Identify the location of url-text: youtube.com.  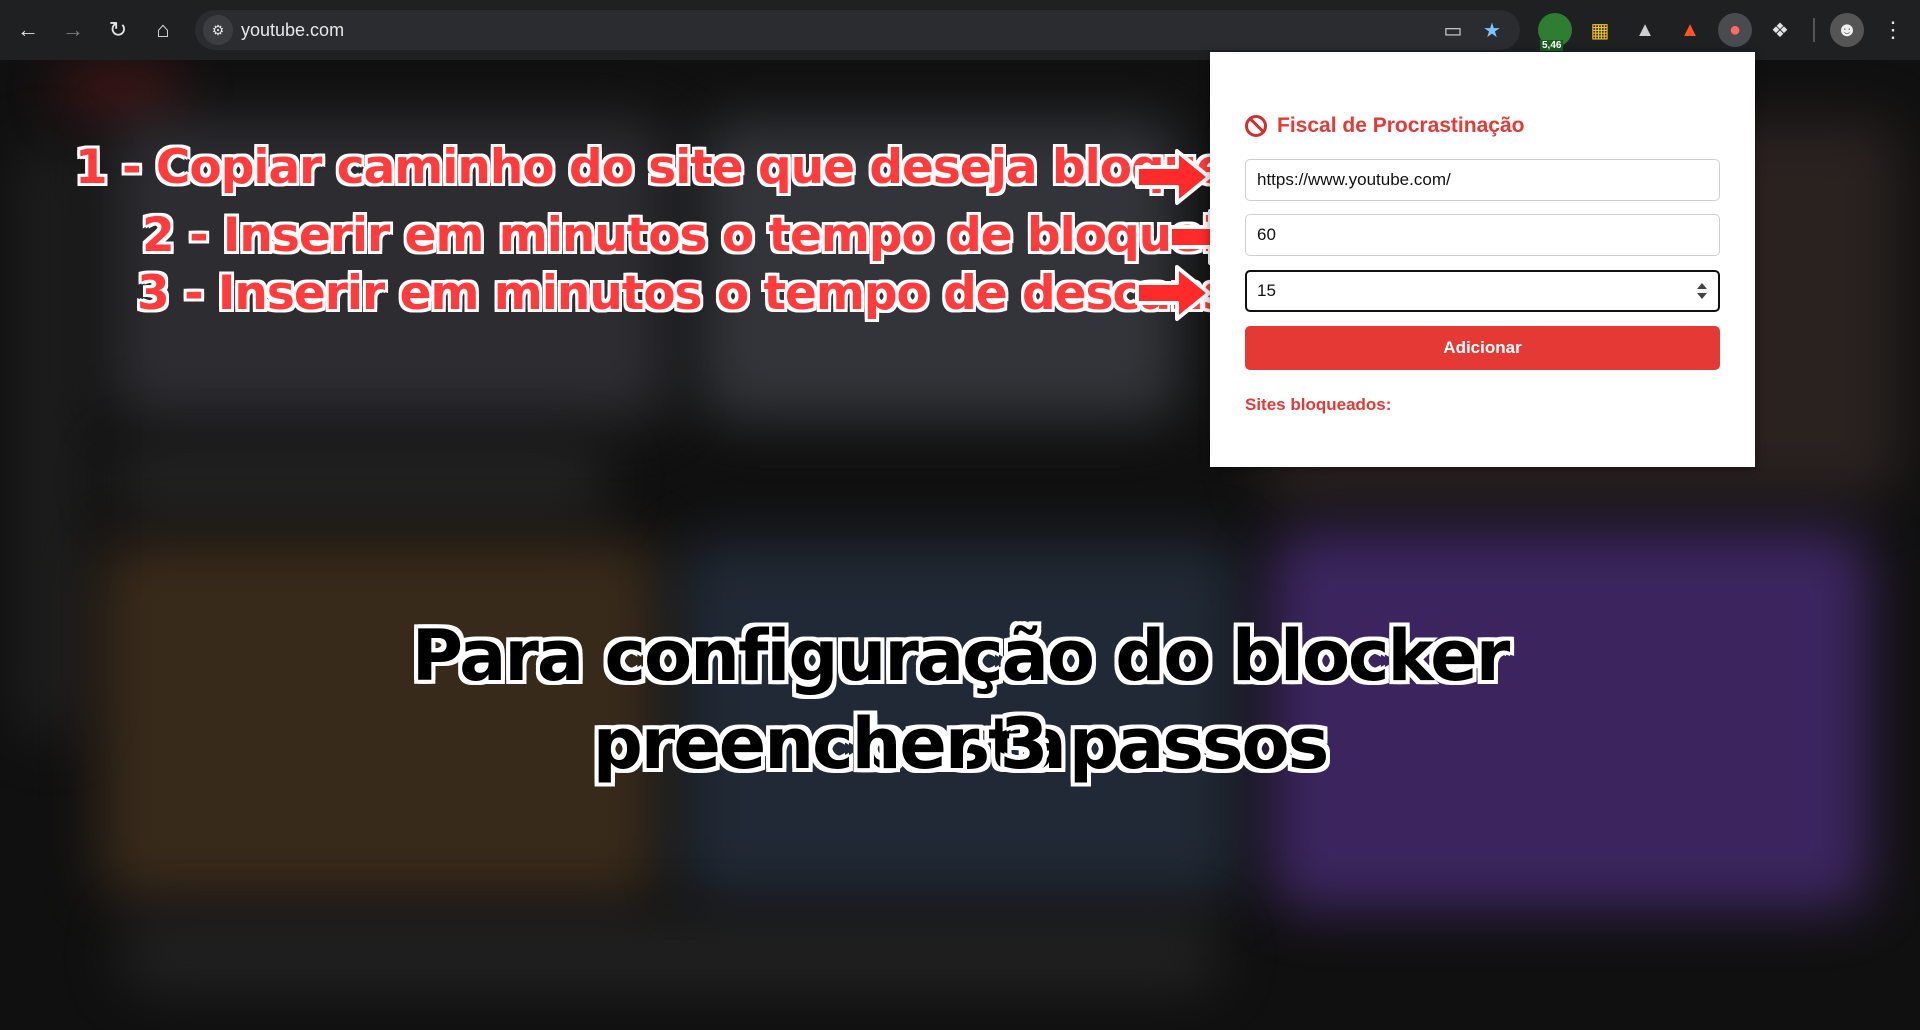
(292, 30).